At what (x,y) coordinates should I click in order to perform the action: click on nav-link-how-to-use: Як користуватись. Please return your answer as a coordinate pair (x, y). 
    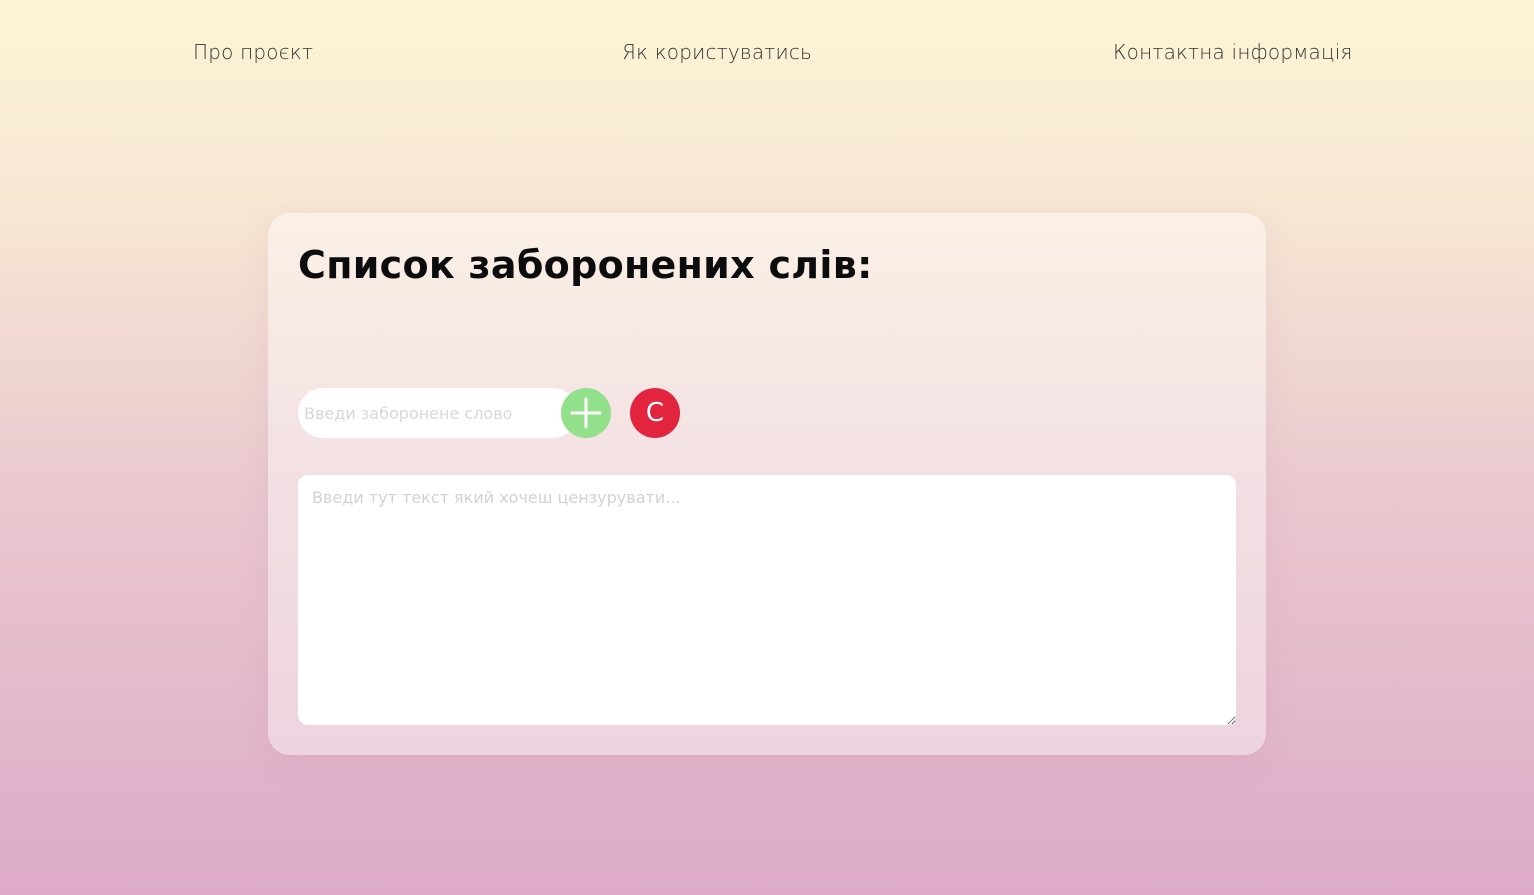
    Looking at the image, I should click on (717, 52).